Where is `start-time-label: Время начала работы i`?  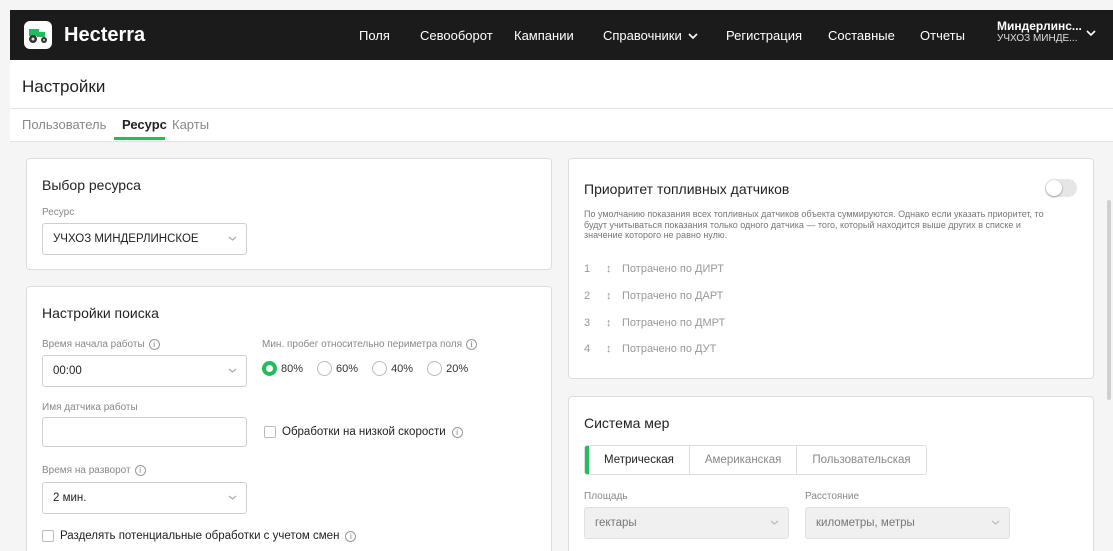 start-time-label: Время начала работы i is located at coordinates (101, 344).